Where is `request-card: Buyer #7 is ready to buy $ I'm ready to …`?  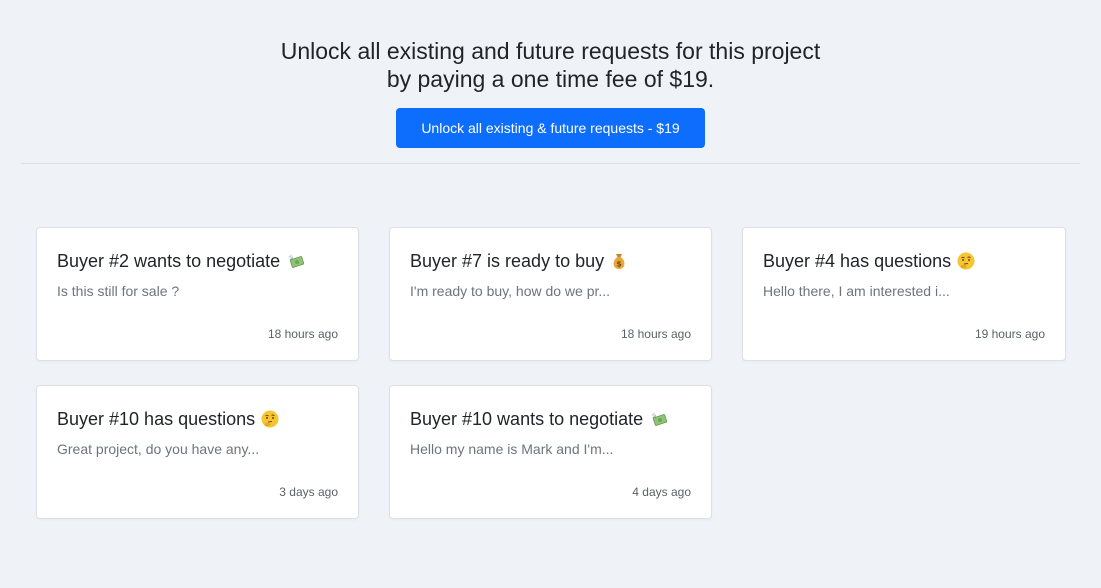 request-card: Buyer #7 is ready to buy $ I'm ready to … is located at coordinates (550, 294).